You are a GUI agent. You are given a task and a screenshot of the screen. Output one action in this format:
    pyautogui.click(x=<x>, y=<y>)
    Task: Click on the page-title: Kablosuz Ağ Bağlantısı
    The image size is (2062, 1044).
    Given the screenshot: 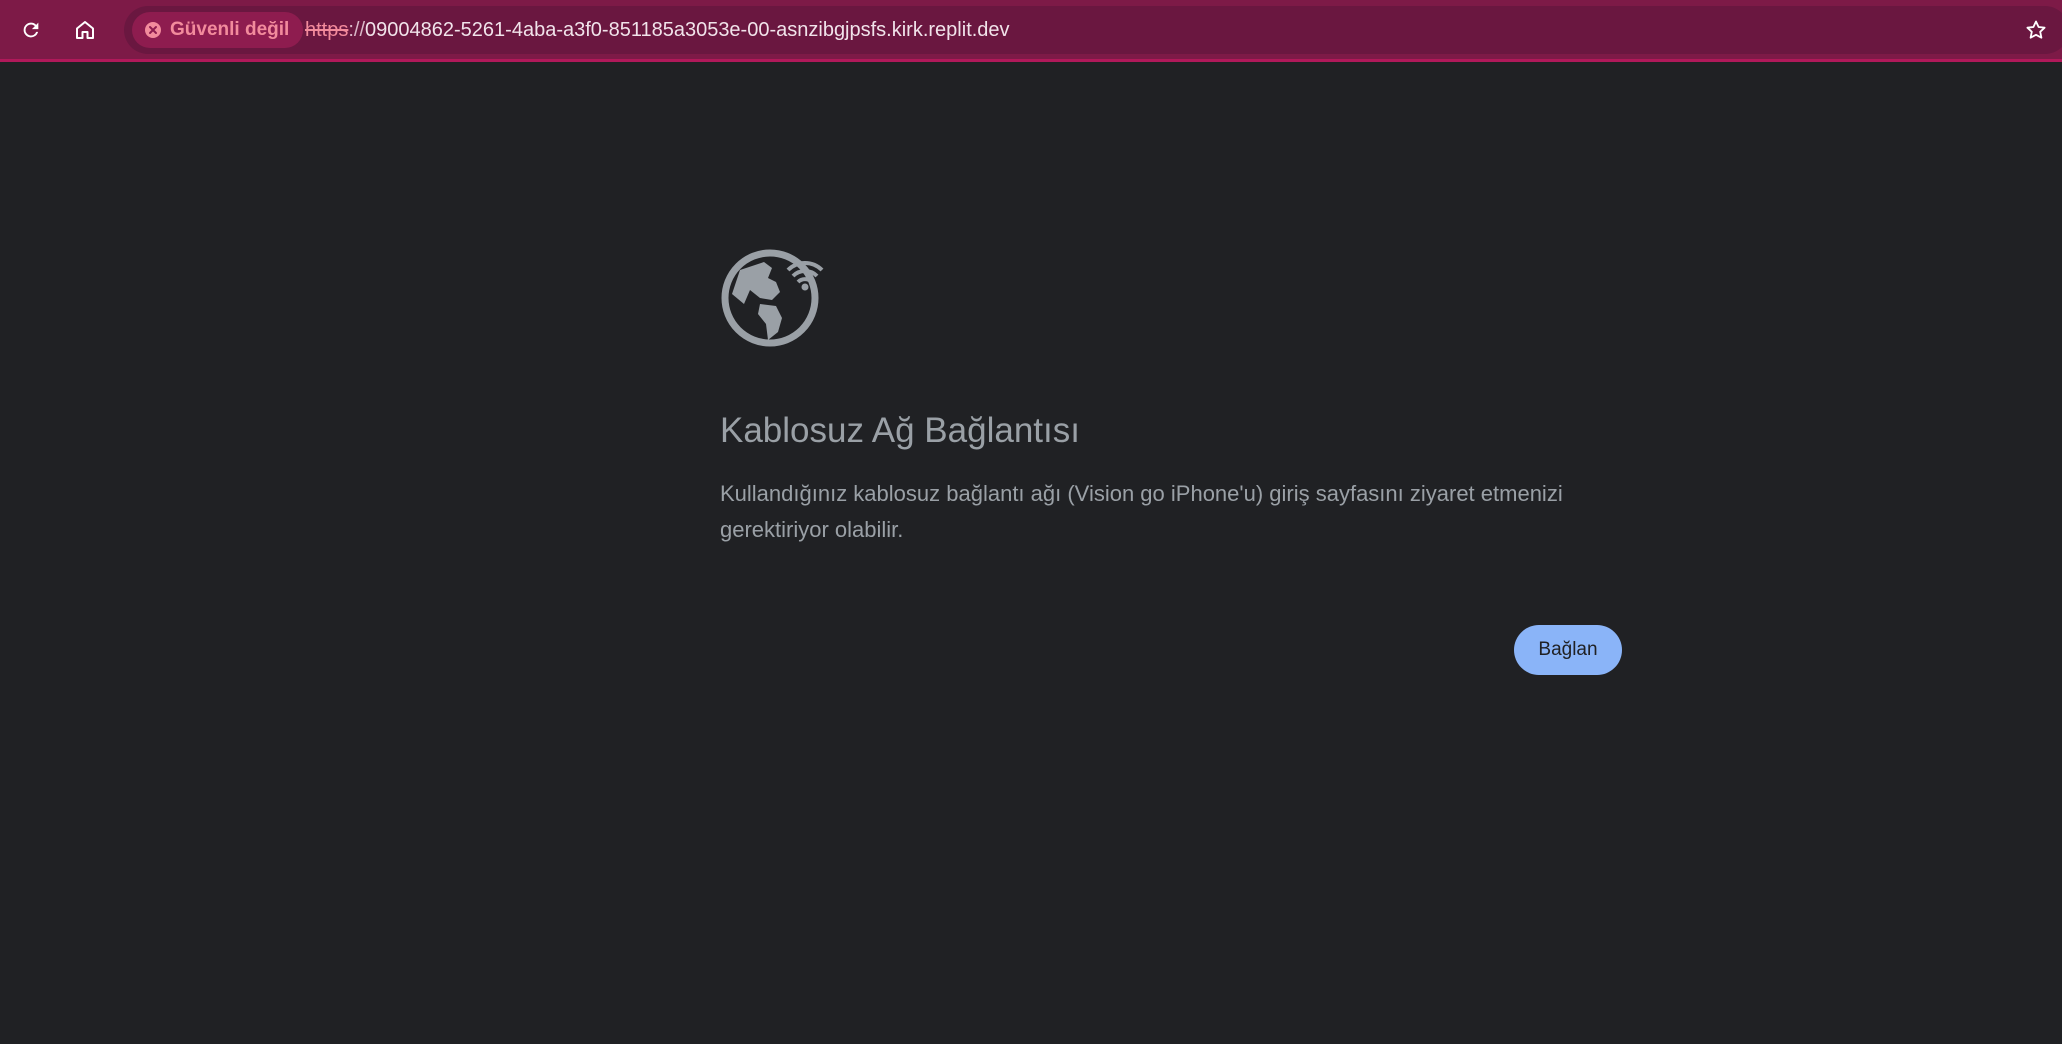 What is the action you would take?
    pyautogui.click(x=900, y=430)
    